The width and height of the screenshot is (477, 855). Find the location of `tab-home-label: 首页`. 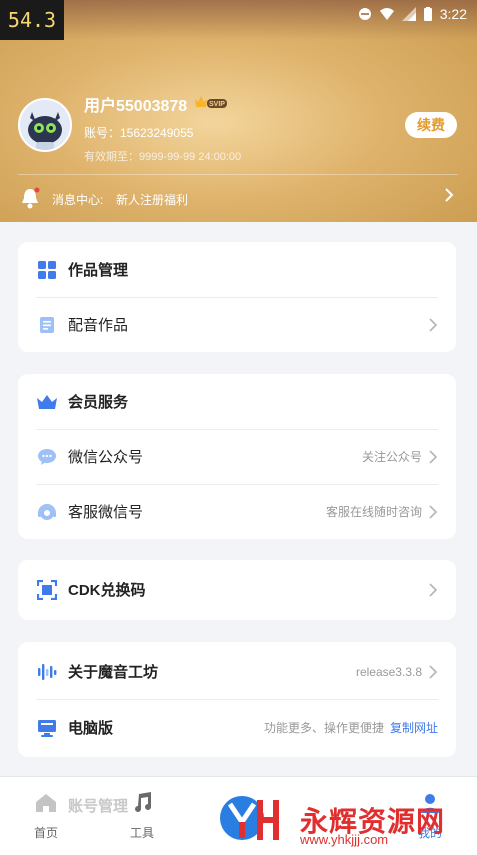

tab-home-label: 首页 is located at coordinates (45, 833).